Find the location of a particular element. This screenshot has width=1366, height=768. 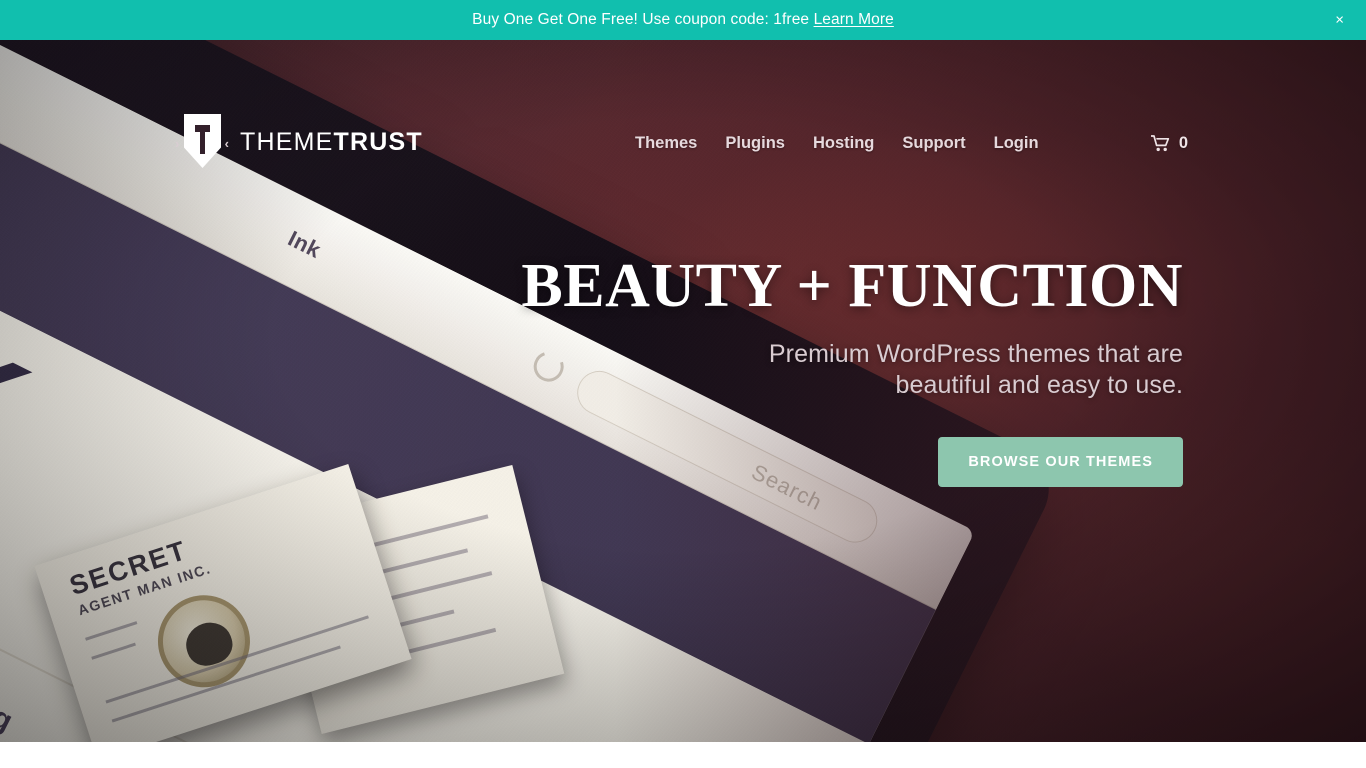

logo-letter-t is located at coordinates (202, 139).